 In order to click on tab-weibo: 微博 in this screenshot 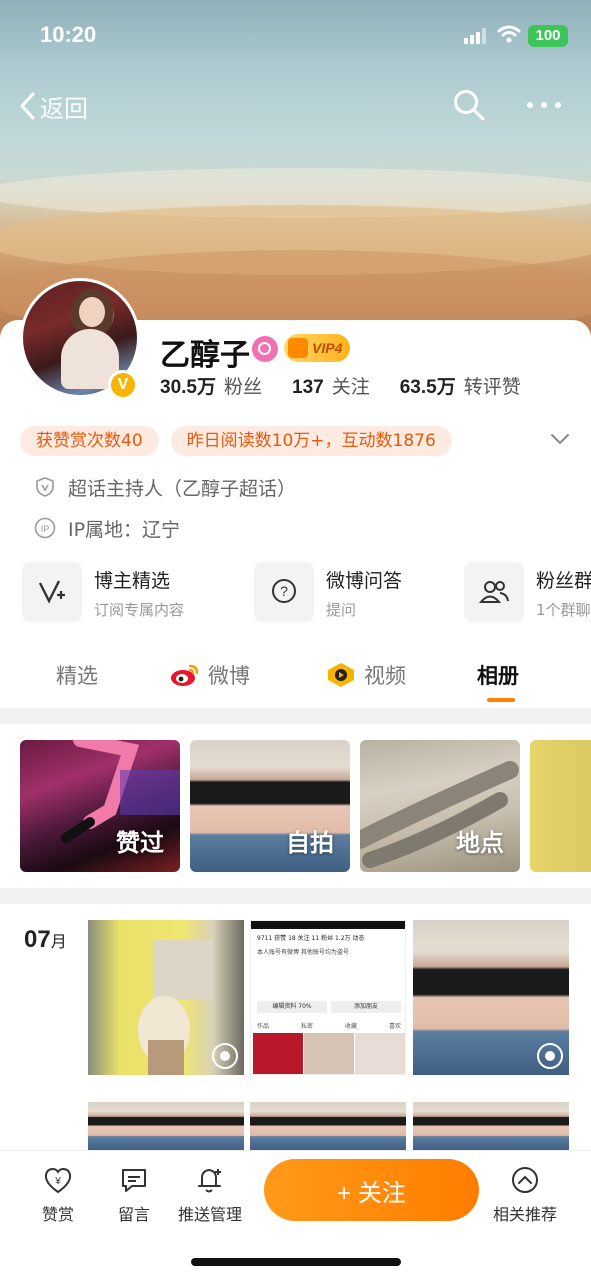, I will do `click(210, 675)`.